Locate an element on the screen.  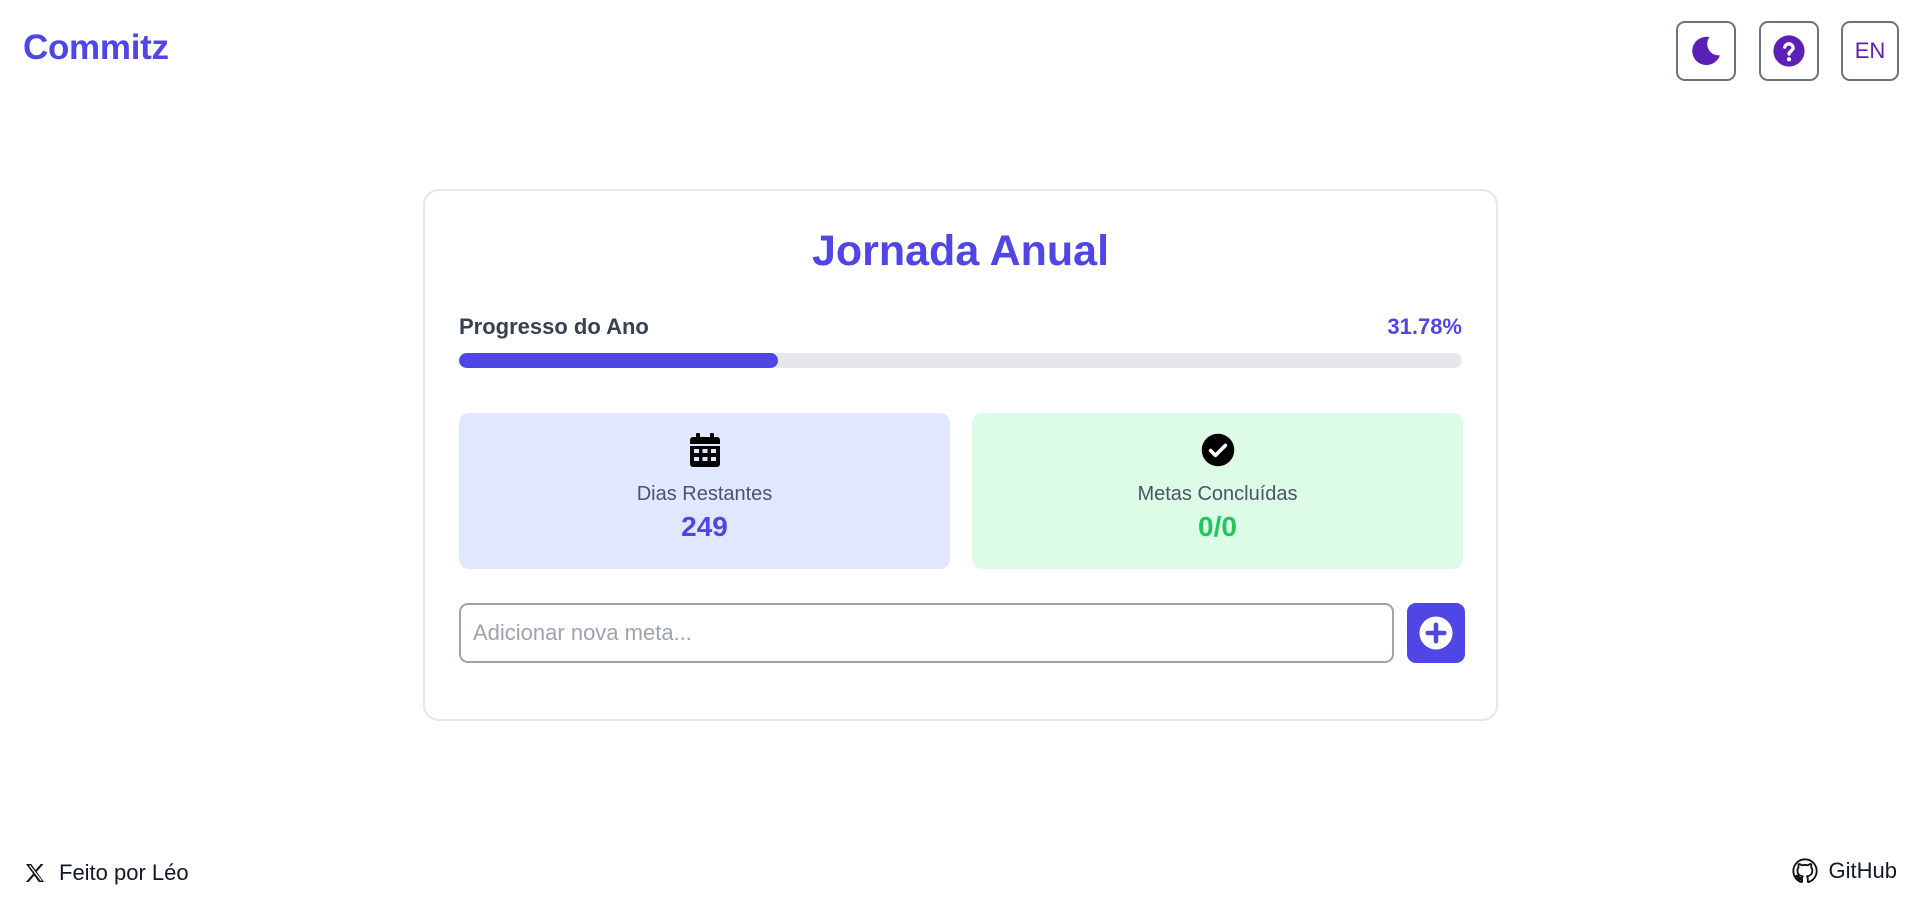
calendar-icon is located at coordinates (704, 450).